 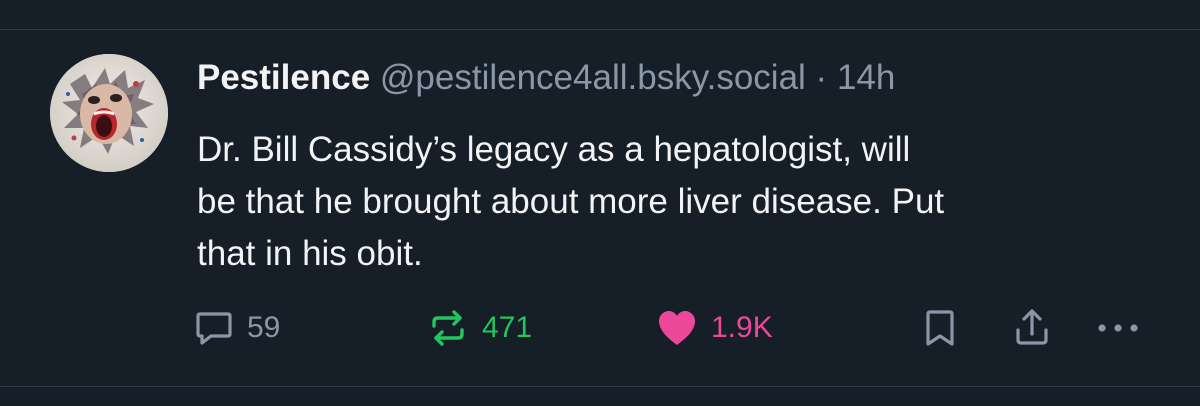 What do you see at coordinates (600, 328) in the screenshot?
I see `post-actions: 59 471 1.9K` at bounding box center [600, 328].